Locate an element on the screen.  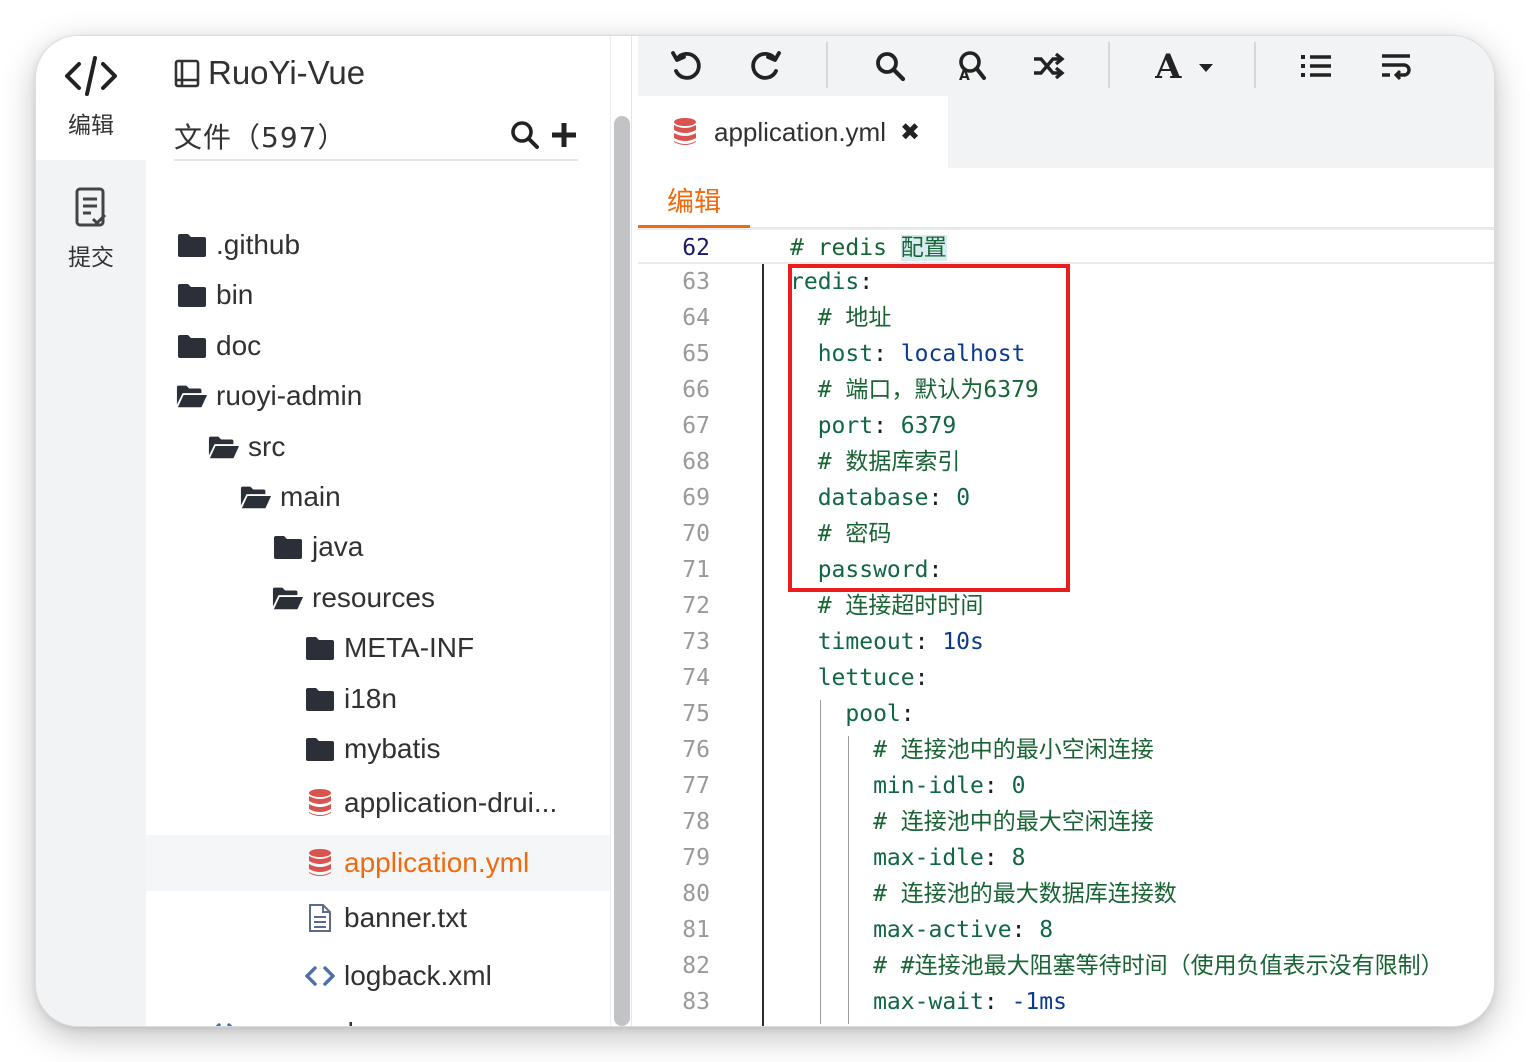
code-text: max-wait: -1ms is located at coordinates (928, 1002).